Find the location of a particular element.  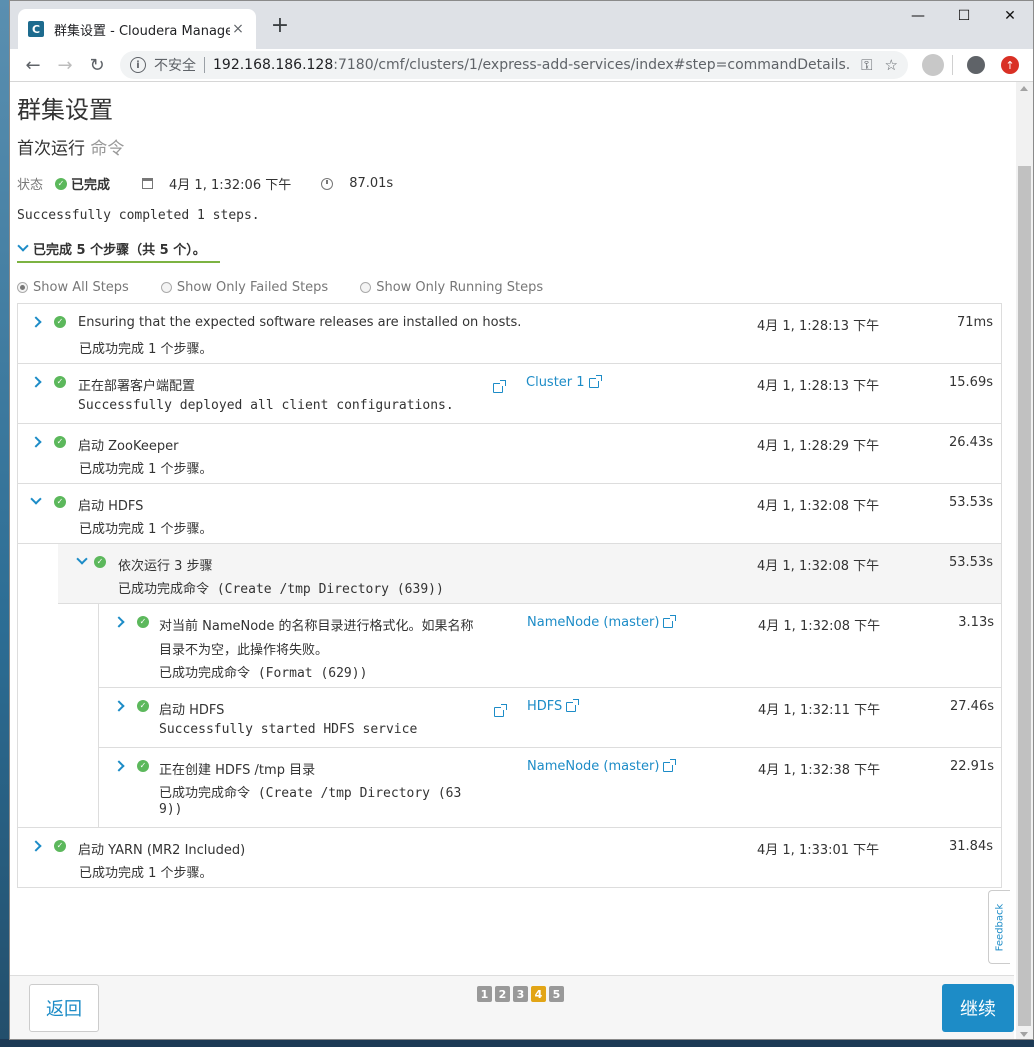

tab-close-icon: × is located at coordinates (238, 29).